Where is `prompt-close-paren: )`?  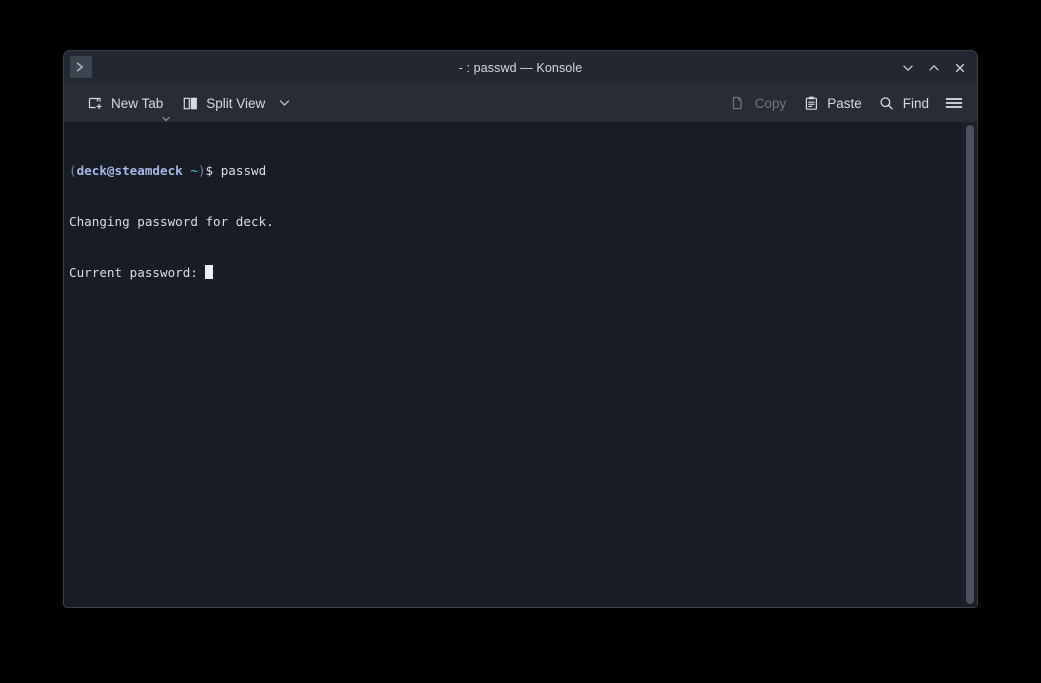
prompt-close-paren: ) is located at coordinates (201, 170).